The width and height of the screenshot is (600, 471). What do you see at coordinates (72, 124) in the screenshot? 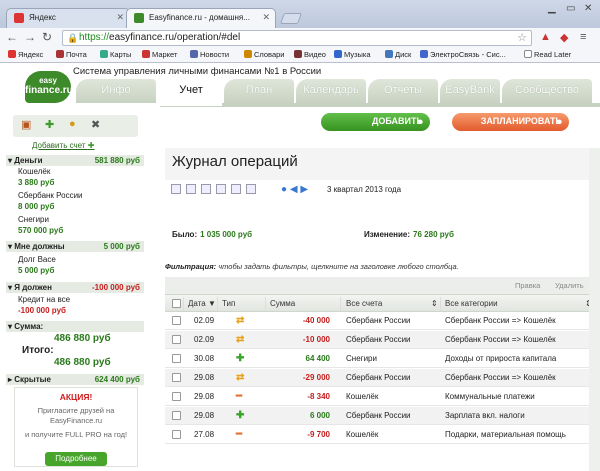
I see `coins-icon: ●` at bounding box center [72, 124].